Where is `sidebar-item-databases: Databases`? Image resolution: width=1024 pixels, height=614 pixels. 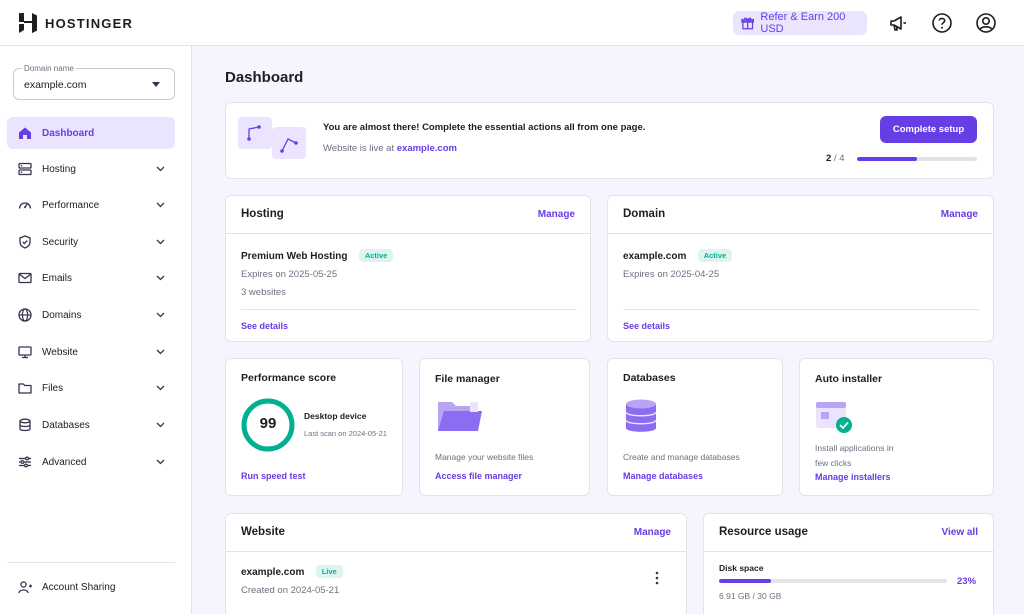
sidebar-item-databases: Databases is located at coordinates (91, 425).